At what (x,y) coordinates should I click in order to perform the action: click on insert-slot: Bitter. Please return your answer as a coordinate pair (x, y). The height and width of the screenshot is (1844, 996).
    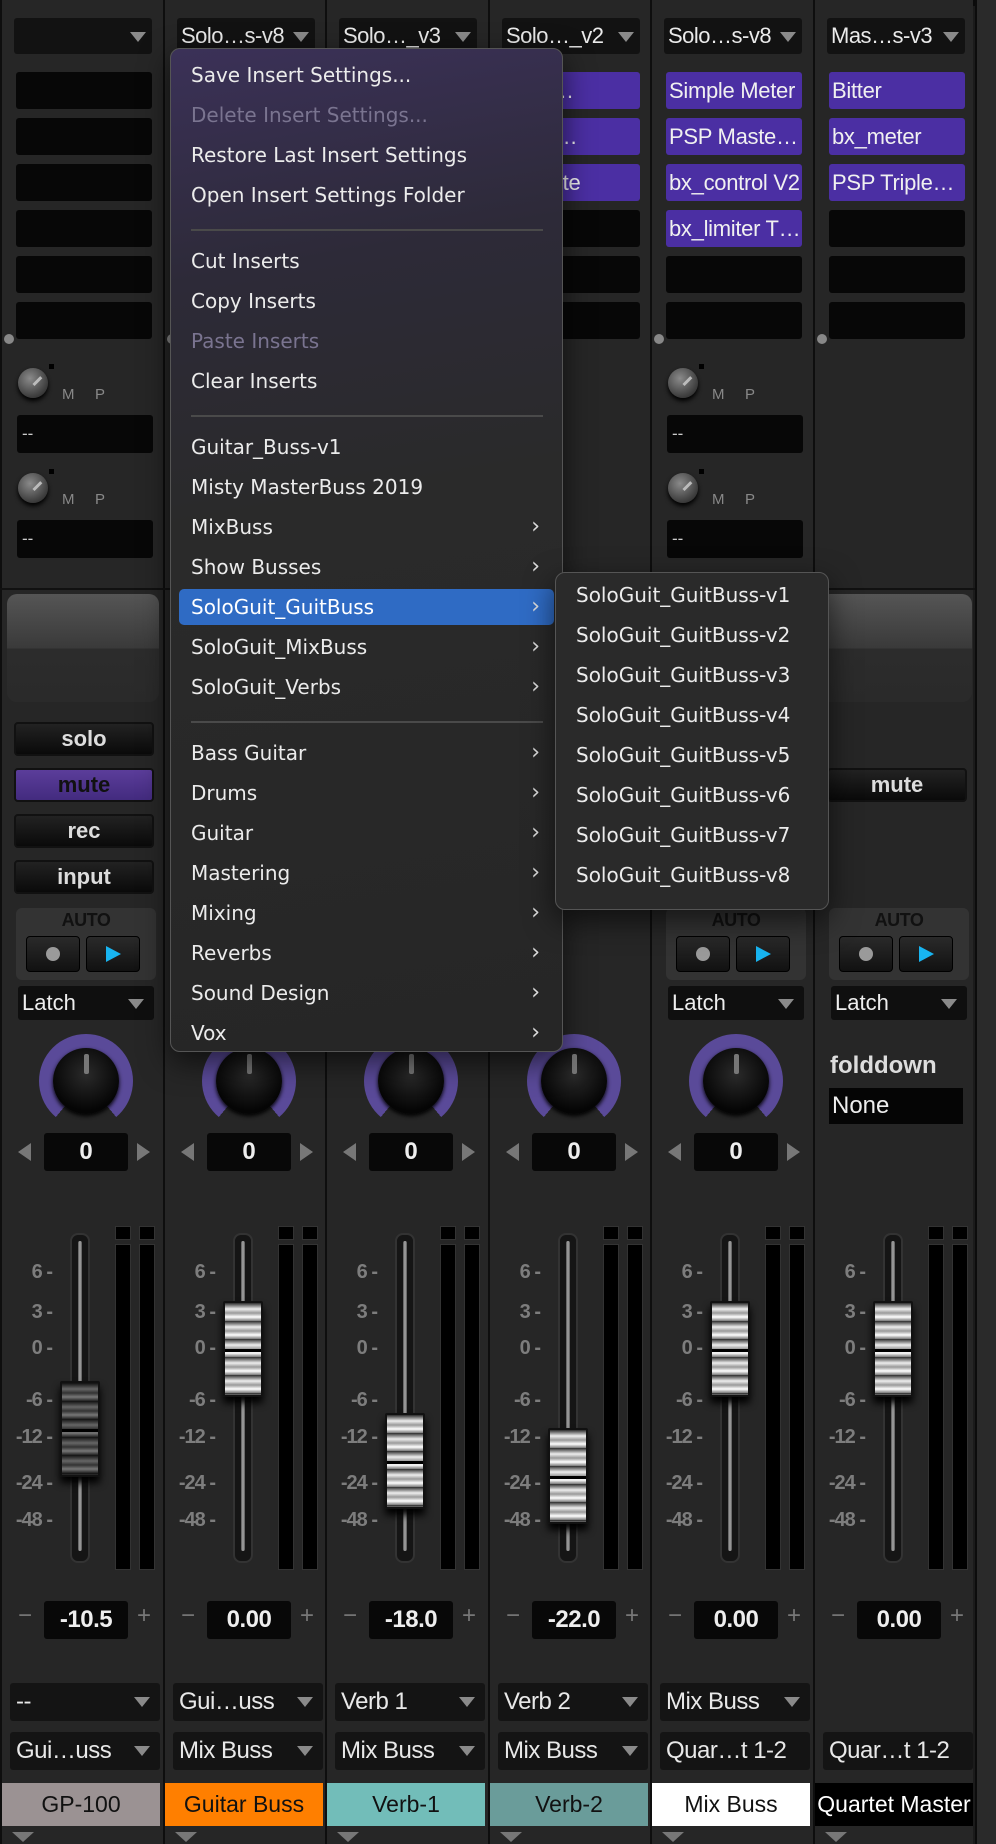
    Looking at the image, I should click on (897, 90).